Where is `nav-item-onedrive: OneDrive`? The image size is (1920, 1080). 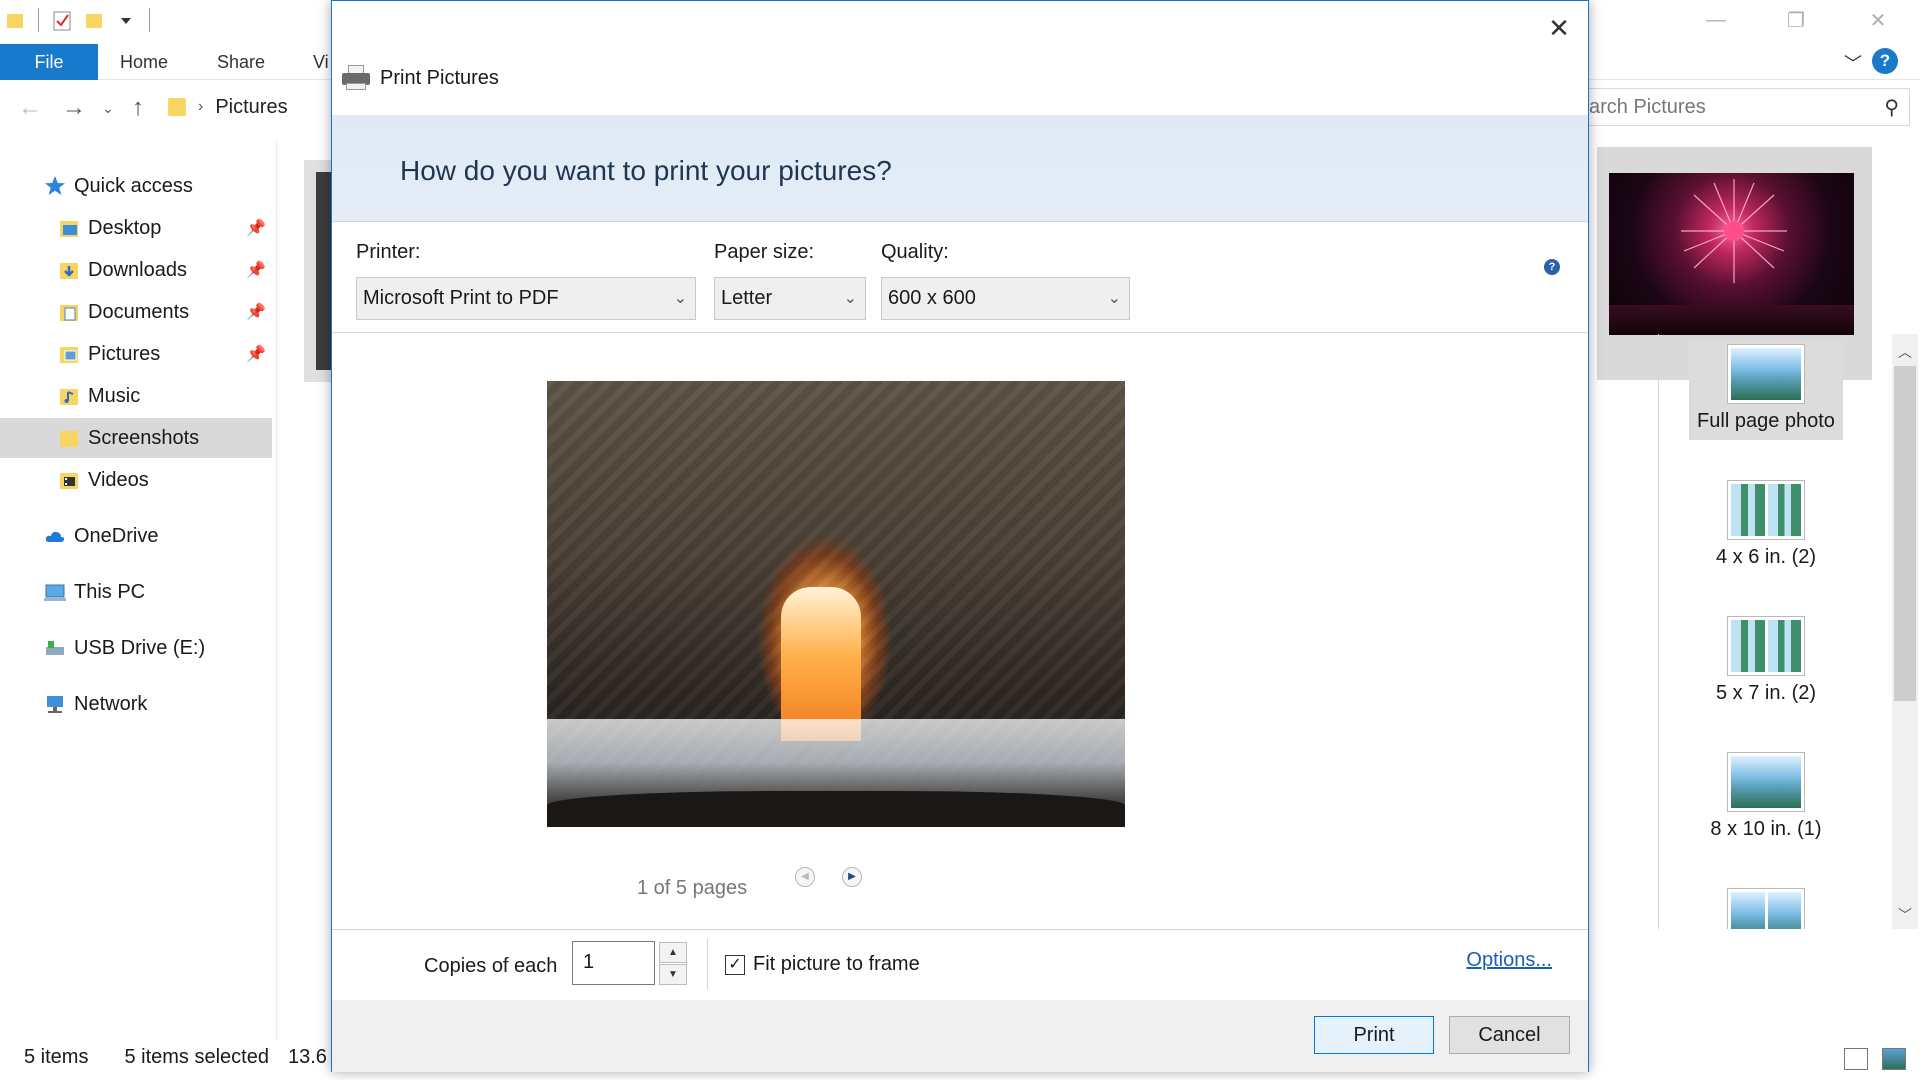
nav-item-onedrive: OneDrive is located at coordinates (136, 536).